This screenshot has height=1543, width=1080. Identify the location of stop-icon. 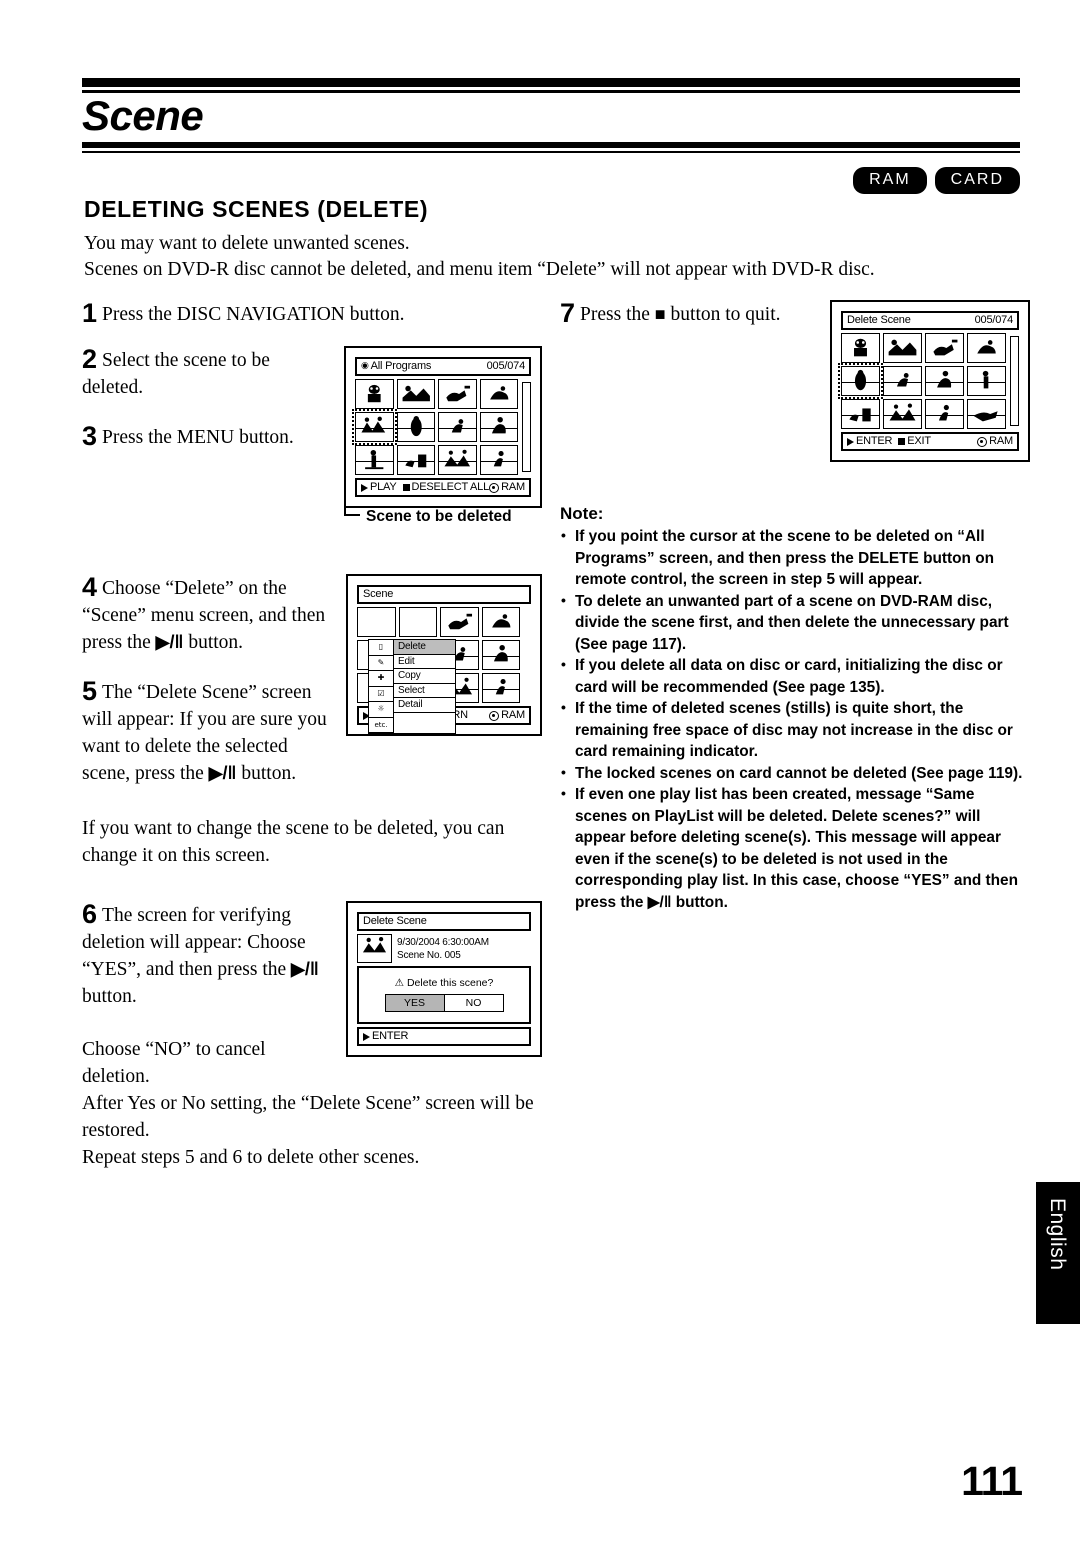
(406, 487).